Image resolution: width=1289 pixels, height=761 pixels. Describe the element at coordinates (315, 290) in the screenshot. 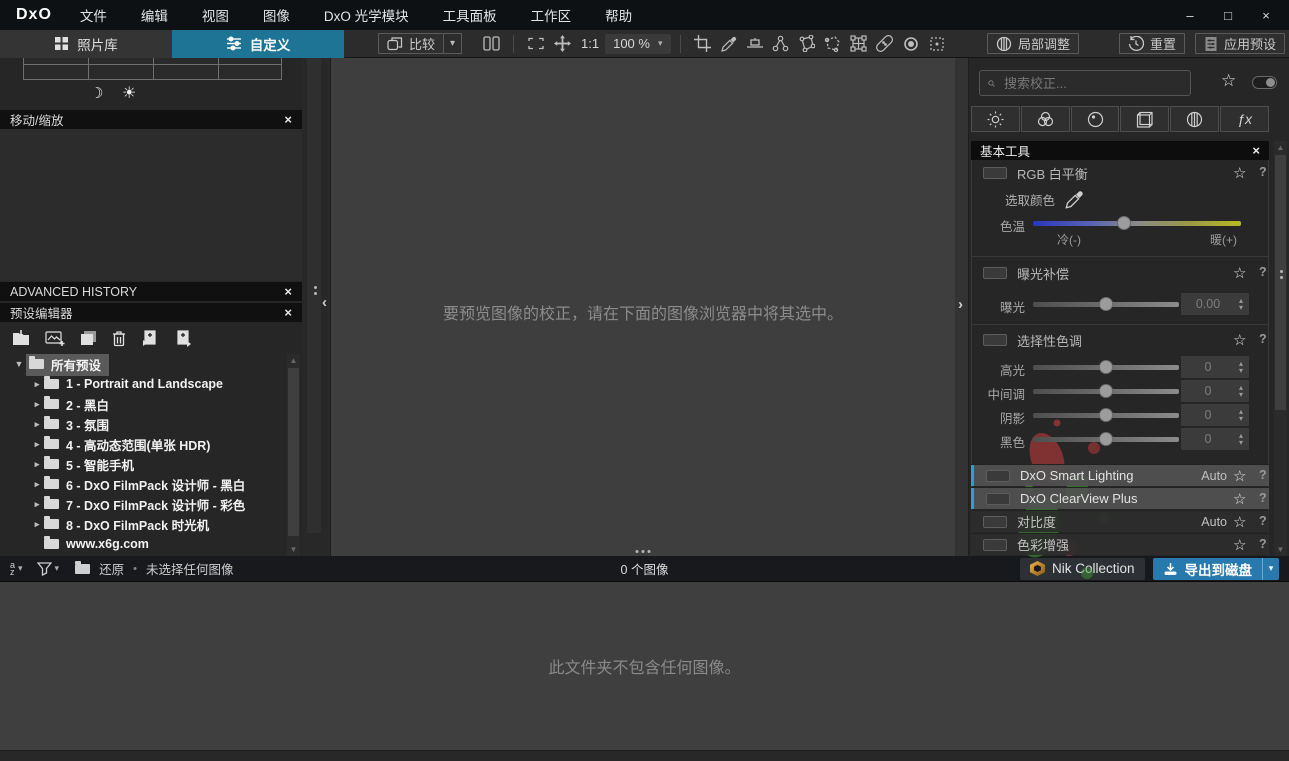

I see `splitter-handle` at that location.